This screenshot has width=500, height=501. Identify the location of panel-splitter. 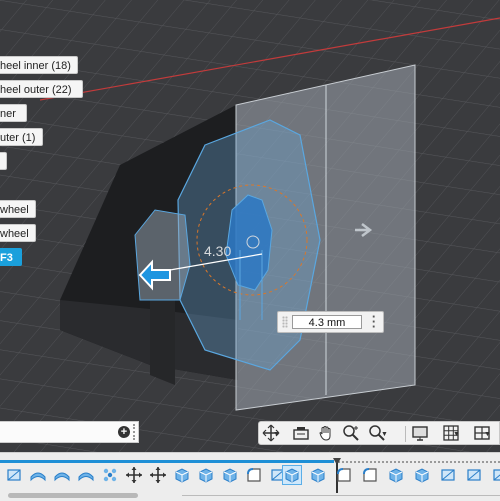
(134, 432).